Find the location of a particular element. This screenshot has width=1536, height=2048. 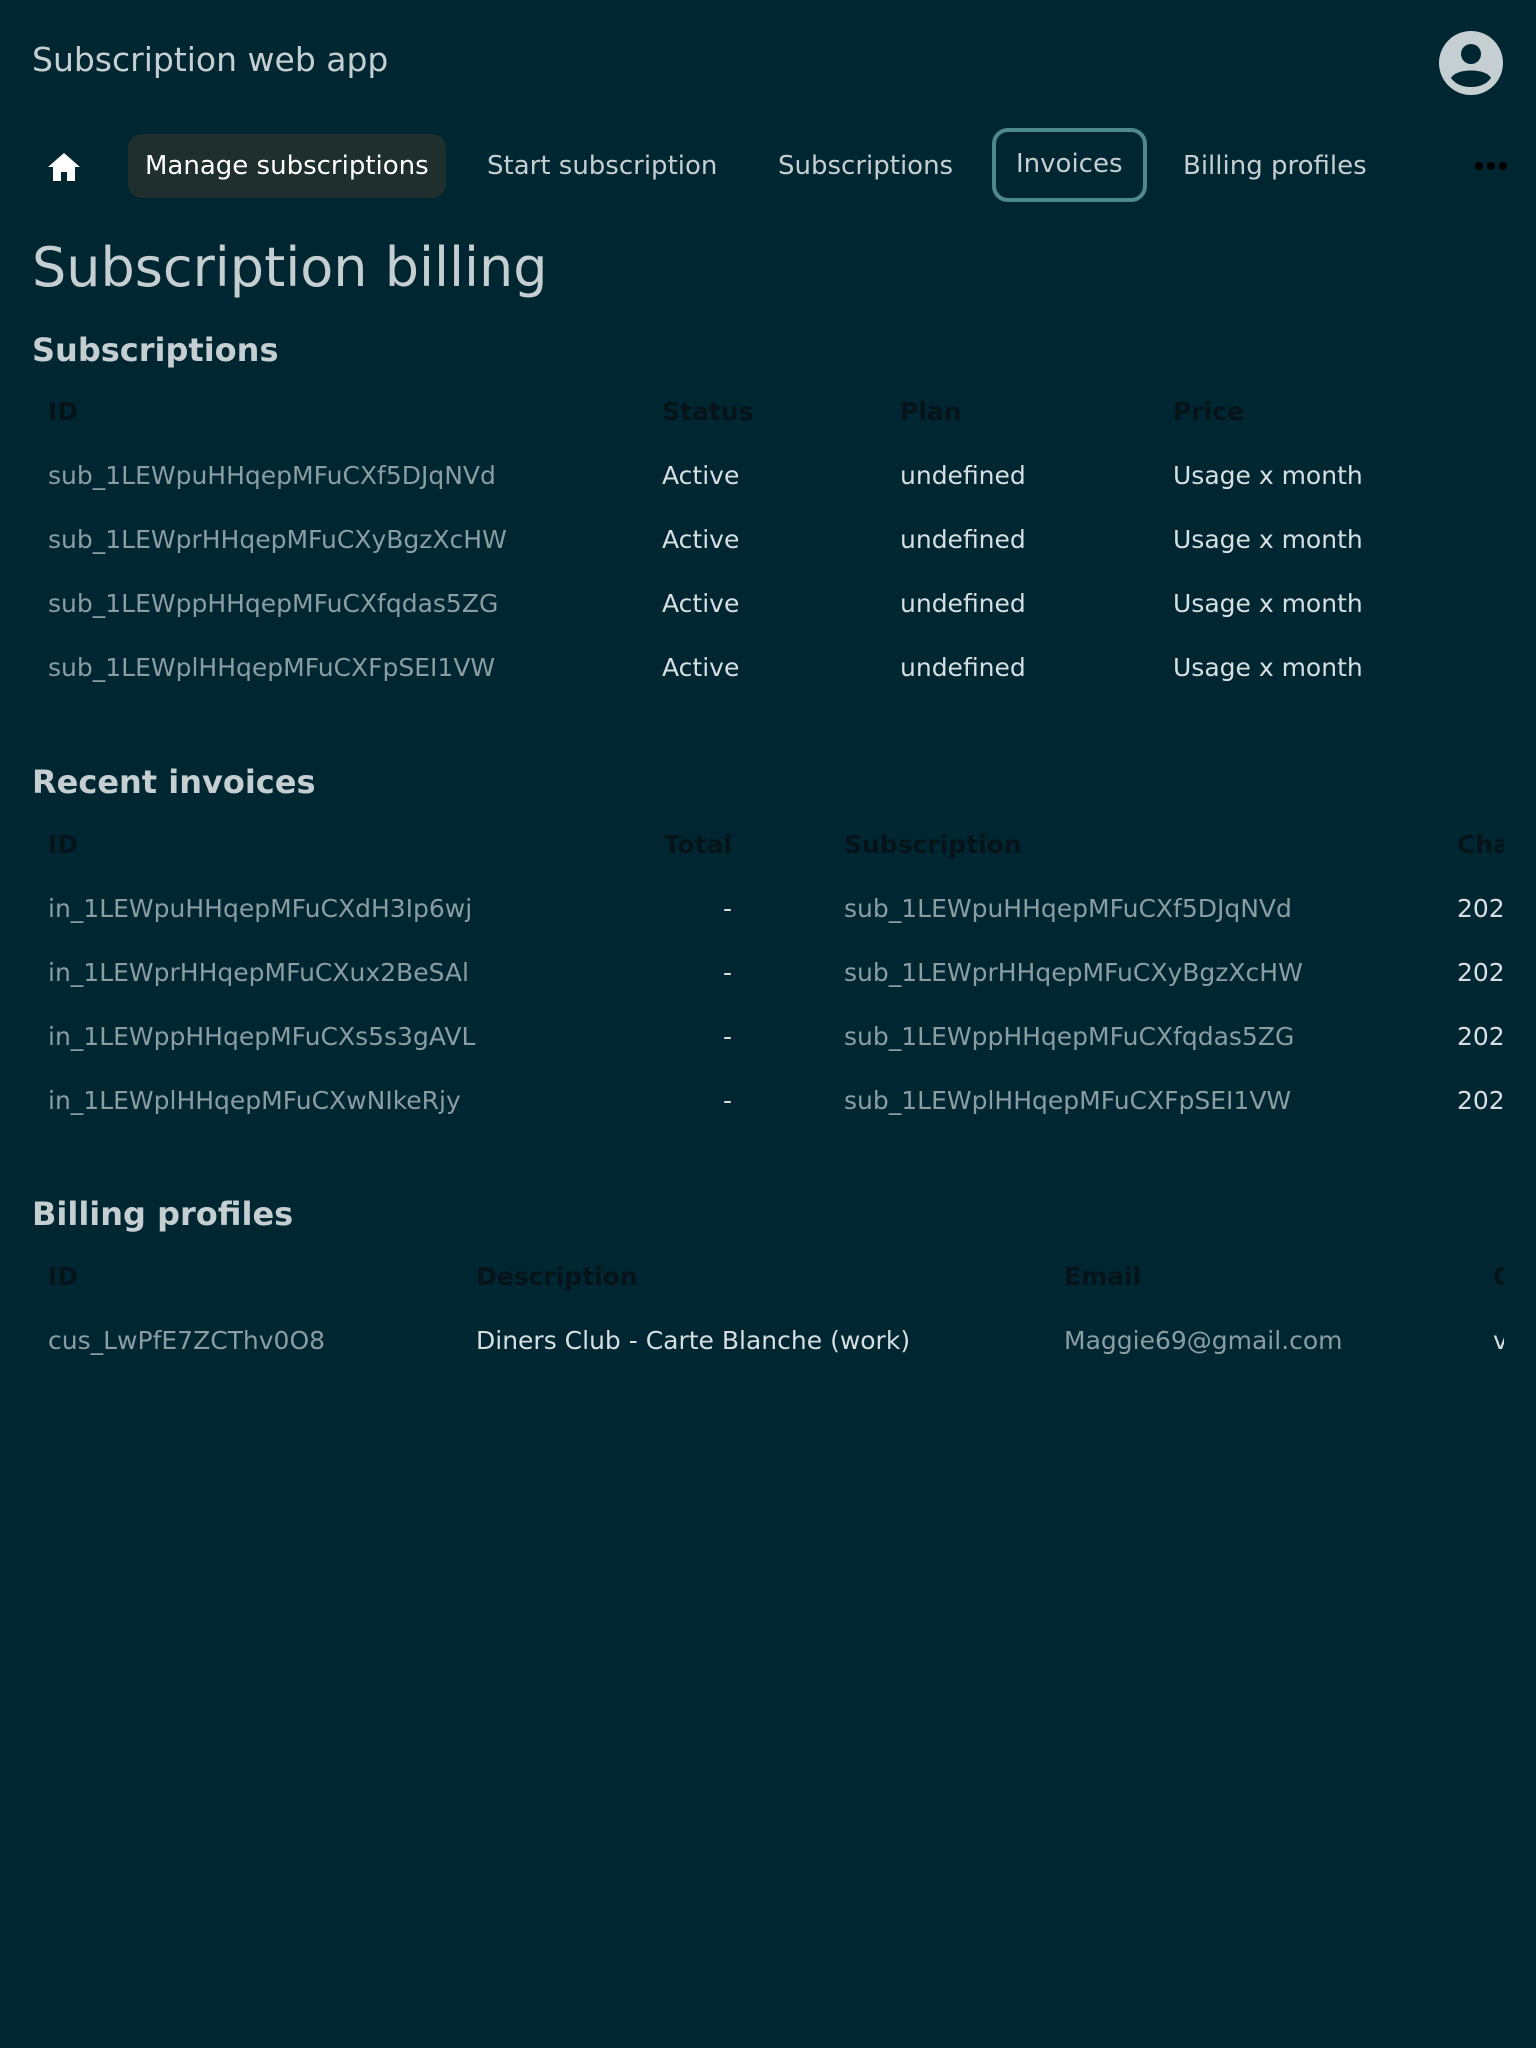

invoice-id: in_1LEWprHHqepMFuCXux2BeSAl is located at coordinates (258, 973).